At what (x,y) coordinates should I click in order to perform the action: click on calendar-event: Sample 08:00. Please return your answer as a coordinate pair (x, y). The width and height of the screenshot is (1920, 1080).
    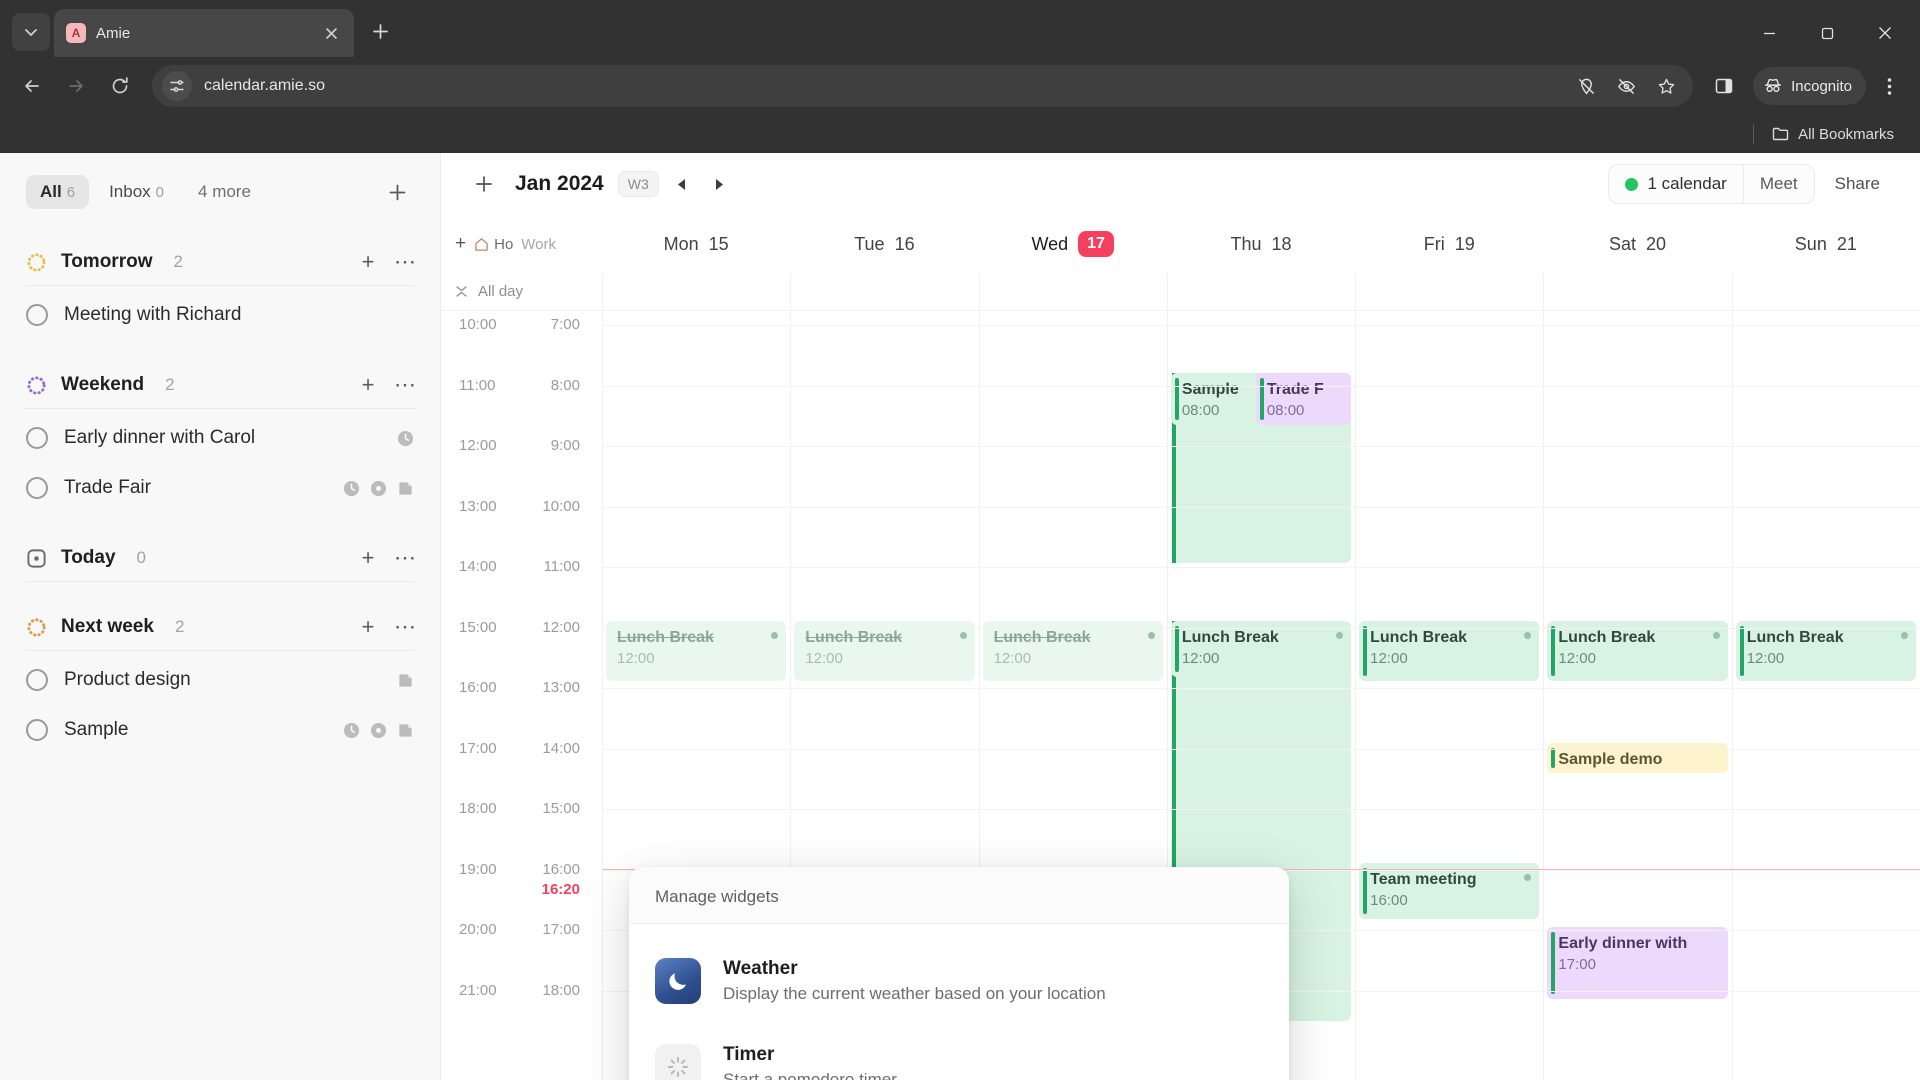
    Looking at the image, I should click on (1217, 399).